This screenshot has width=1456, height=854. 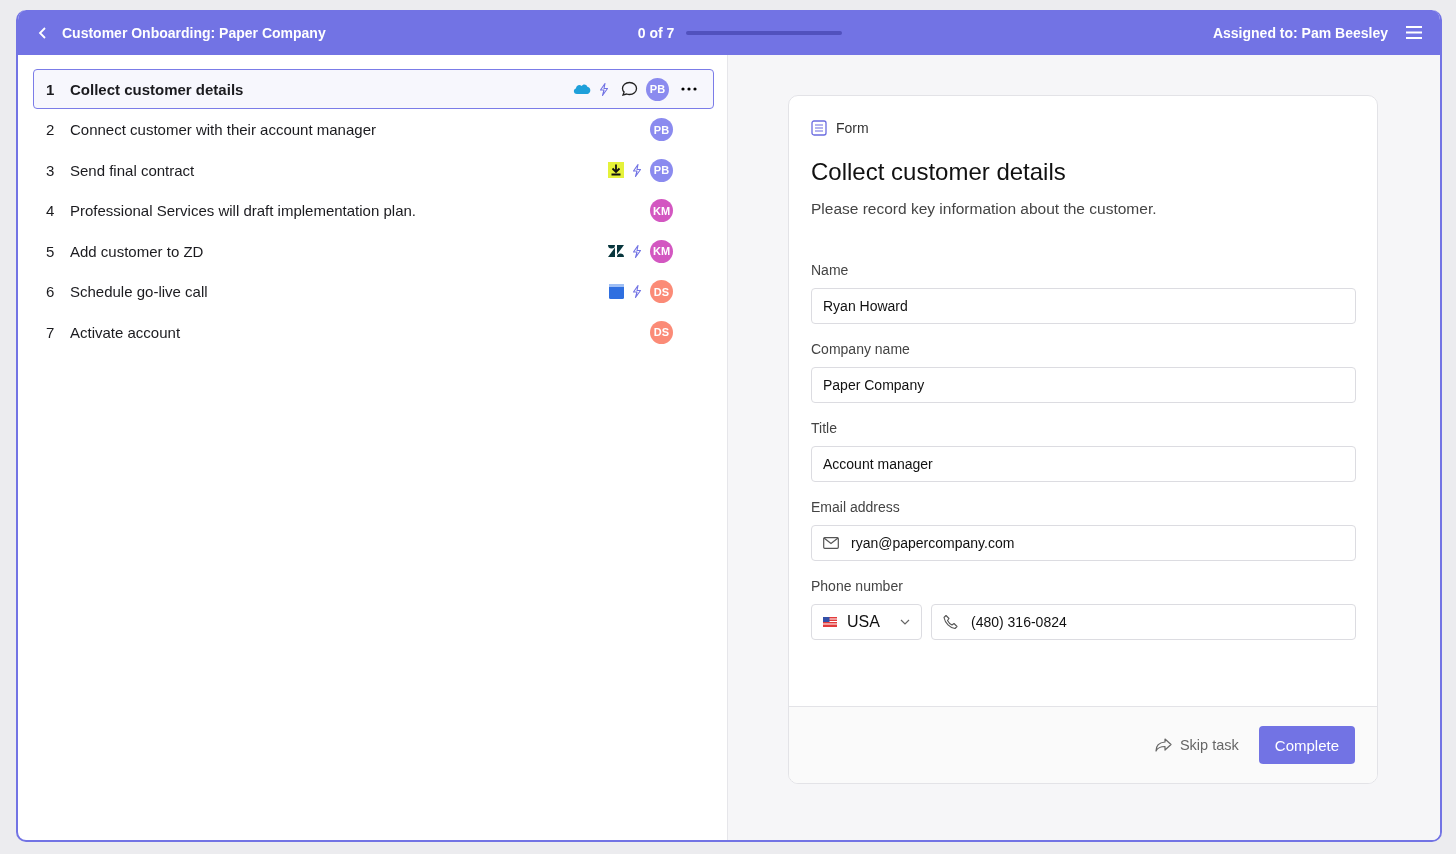 What do you see at coordinates (373, 291) in the screenshot?
I see `task-row: 6 Schedule go-live call DS` at bounding box center [373, 291].